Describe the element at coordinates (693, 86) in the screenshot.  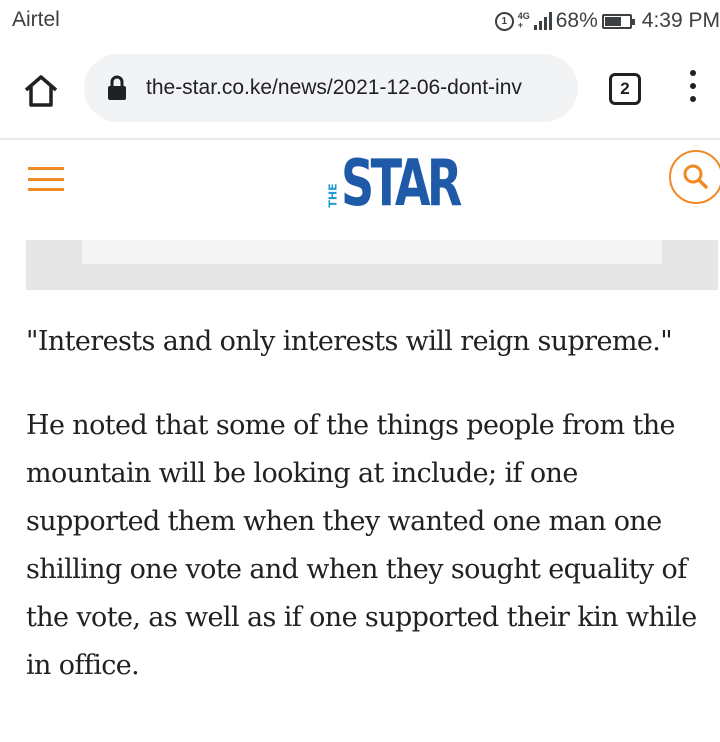
I see `more-vert-icon` at that location.